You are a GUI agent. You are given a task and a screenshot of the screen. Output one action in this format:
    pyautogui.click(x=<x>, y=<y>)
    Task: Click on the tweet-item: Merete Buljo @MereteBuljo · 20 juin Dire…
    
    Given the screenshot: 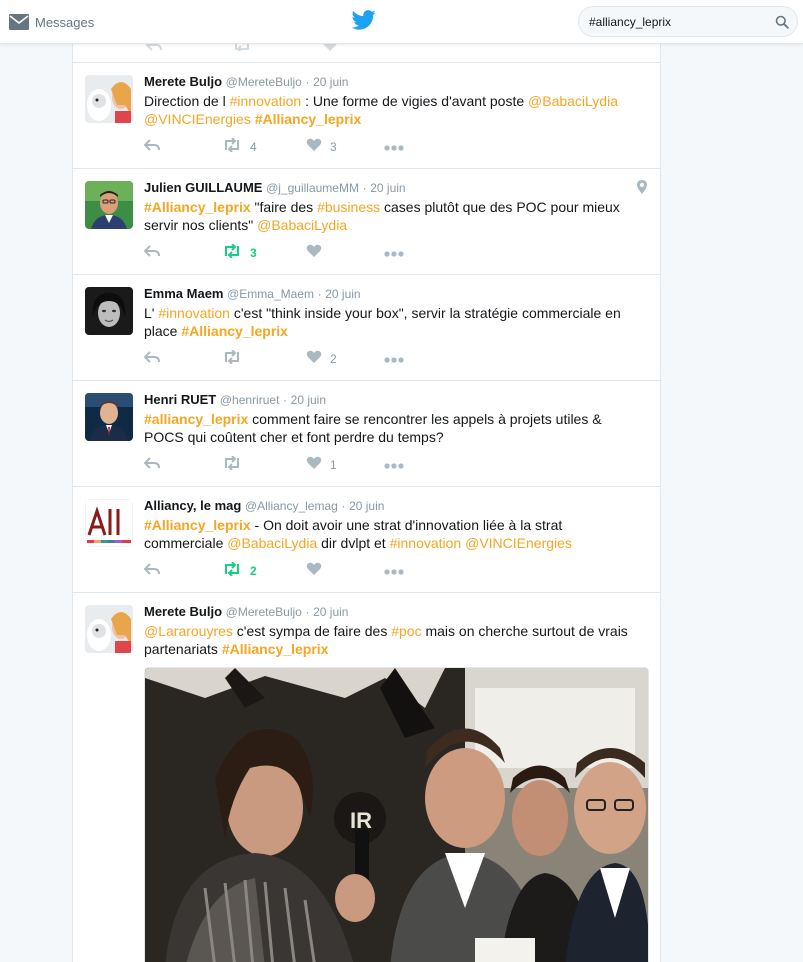 What is the action you would take?
    pyautogui.click(x=366, y=116)
    